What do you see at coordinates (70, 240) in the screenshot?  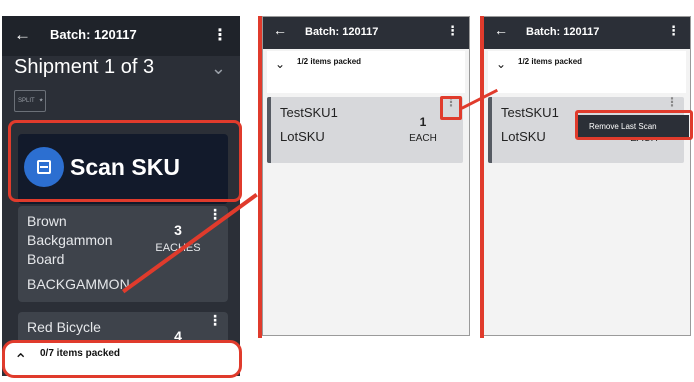 I see `item-name: Brown Backgammon Board` at bounding box center [70, 240].